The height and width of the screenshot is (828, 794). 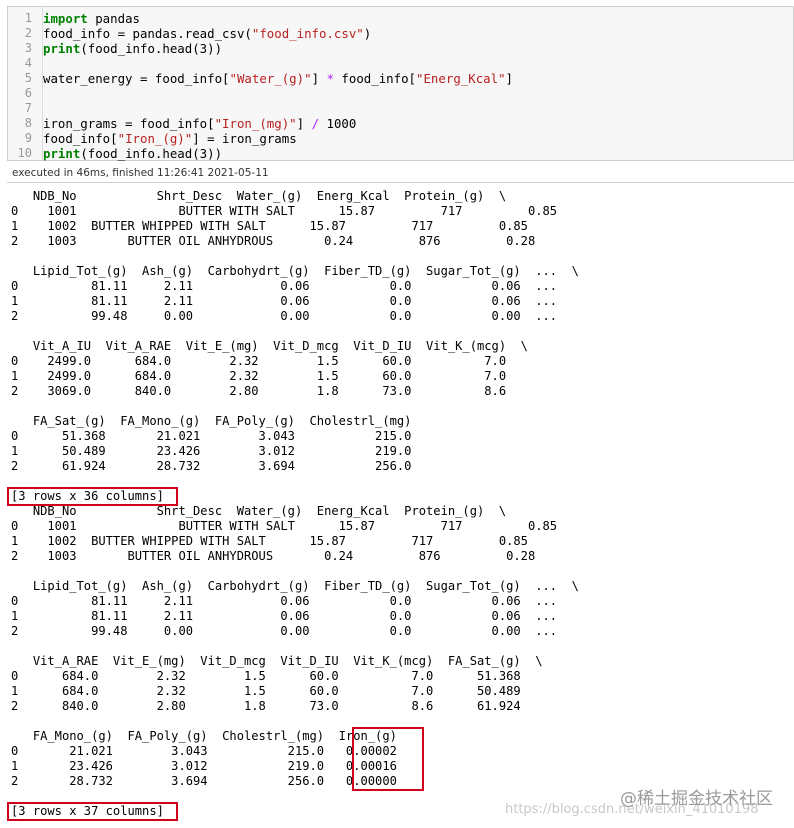 I want to click on highlight-box-36-columns, so click(x=92, y=496).